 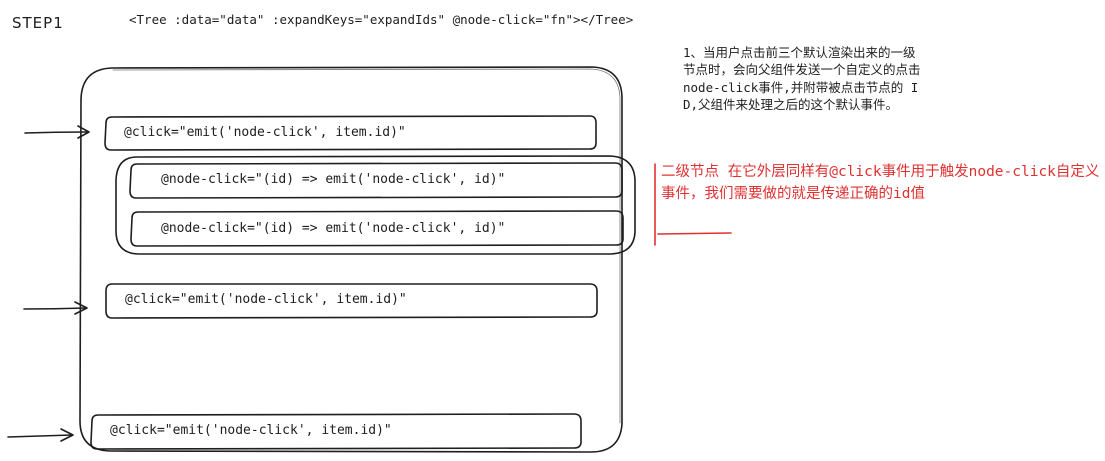 I want to click on annotation-underline, so click(x=694, y=233).